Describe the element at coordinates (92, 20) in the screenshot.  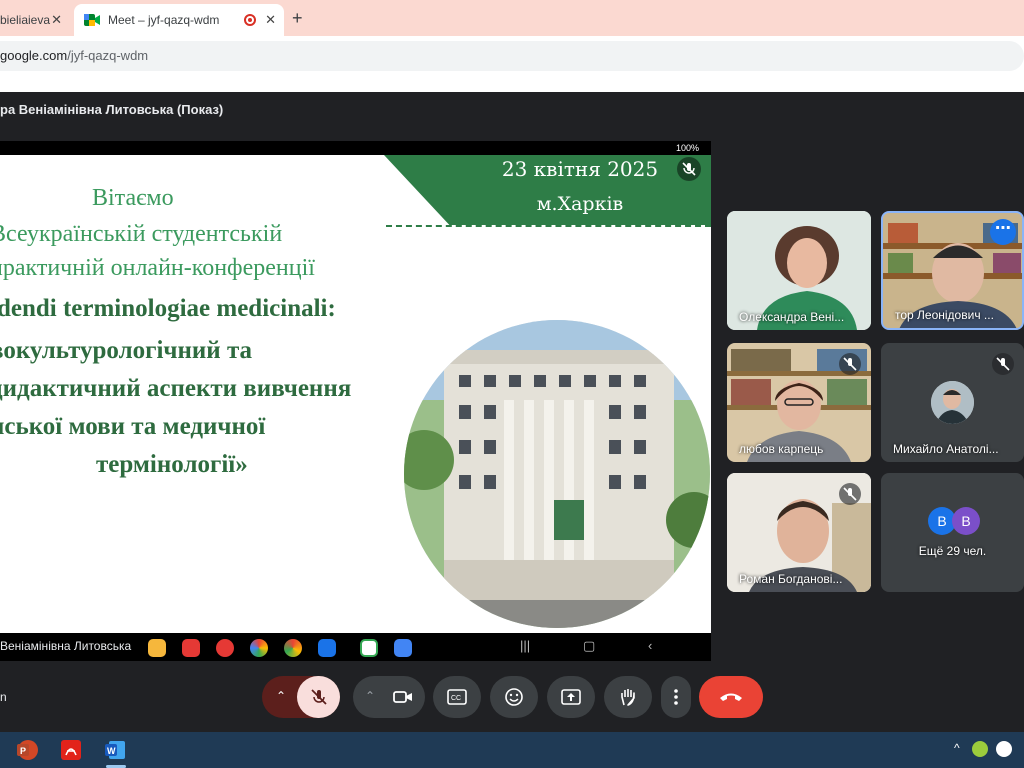
I see `google-meet-icon` at that location.